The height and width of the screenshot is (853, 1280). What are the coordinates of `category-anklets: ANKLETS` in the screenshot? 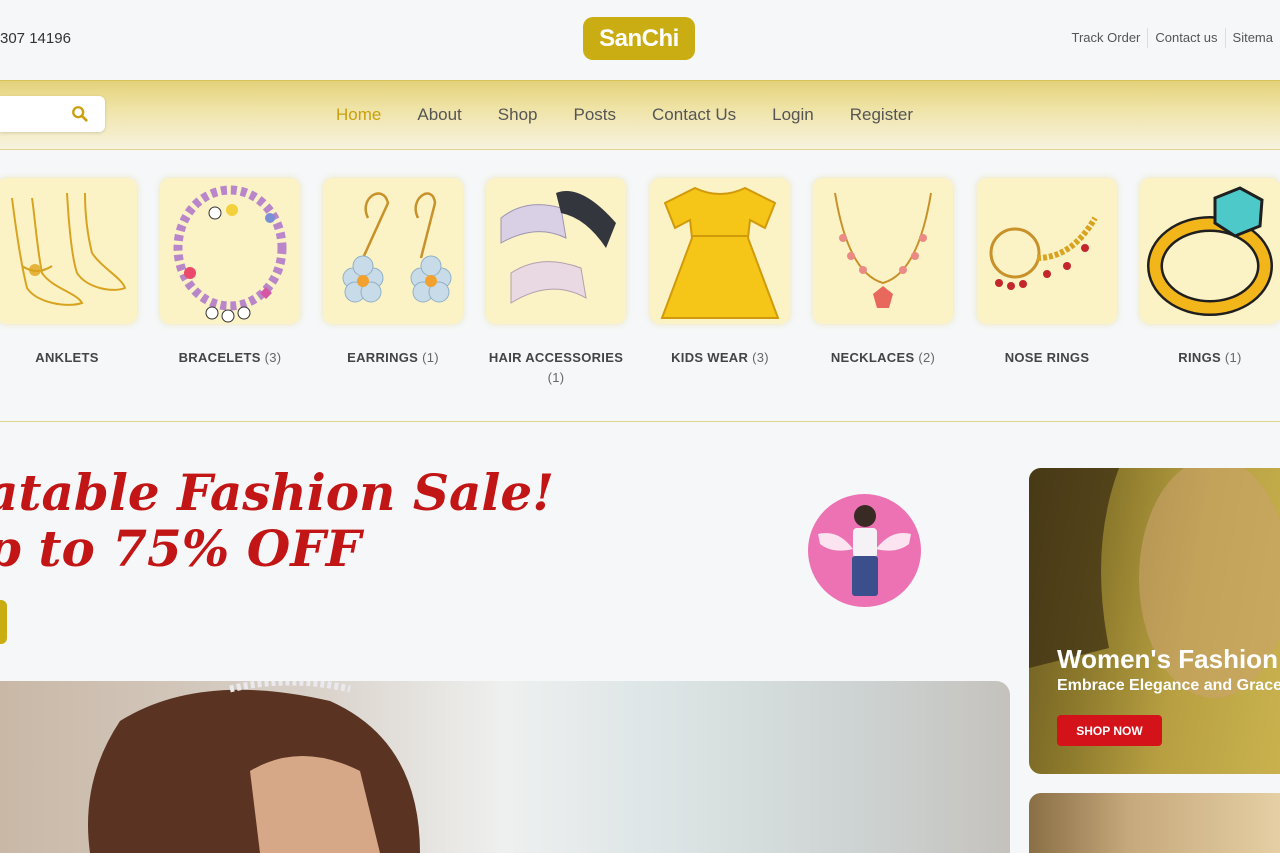 It's located at (70, 273).